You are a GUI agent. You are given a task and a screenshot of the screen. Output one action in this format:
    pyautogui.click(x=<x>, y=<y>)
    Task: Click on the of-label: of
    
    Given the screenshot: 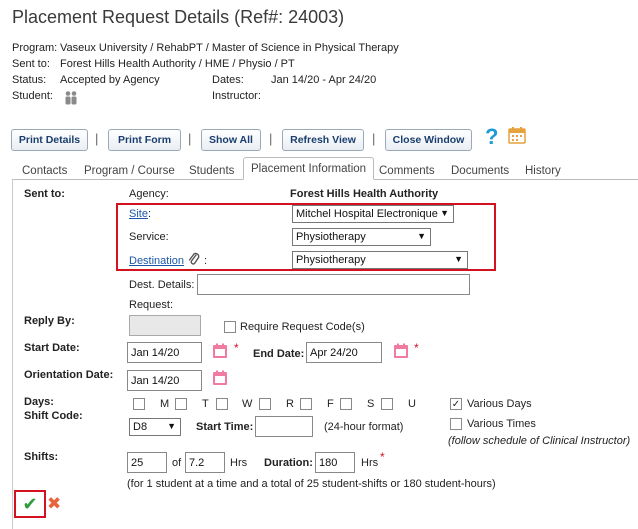 What is the action you would take?
    pyautogui.click(x=177, y=463)
    